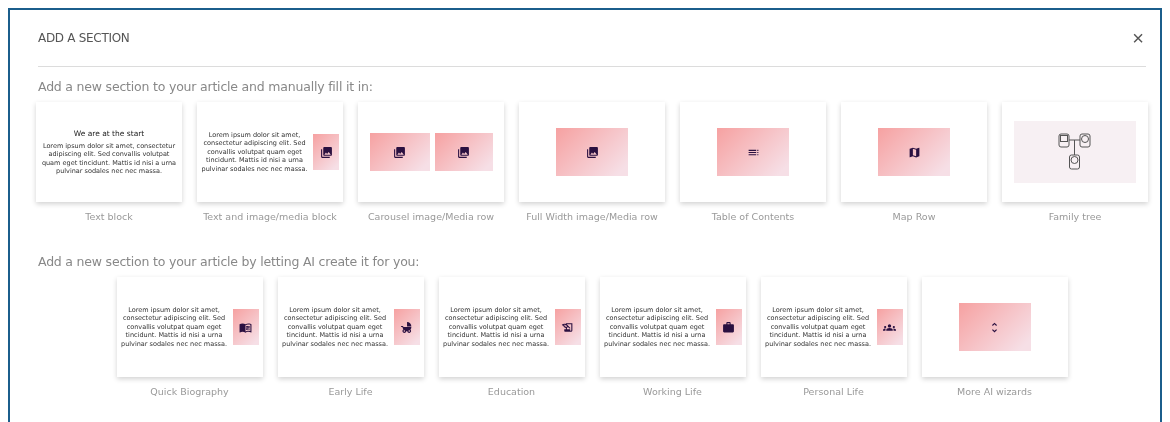 The height and width of the screenshot is (422, 1170). What do you see at coordinates (672, 391) in the screenshot?
I see `option-label: Working Life` at bounding box center [672, 391].